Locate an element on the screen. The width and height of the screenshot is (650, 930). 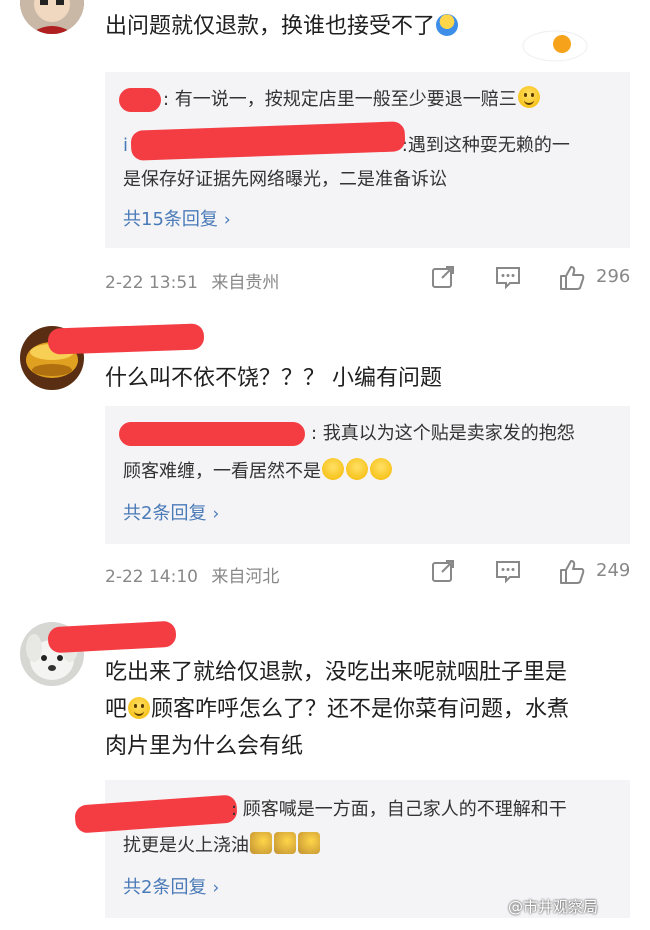
comment-line-3: 肉片里为什么会有纸 is located at coordinates (204, 746).